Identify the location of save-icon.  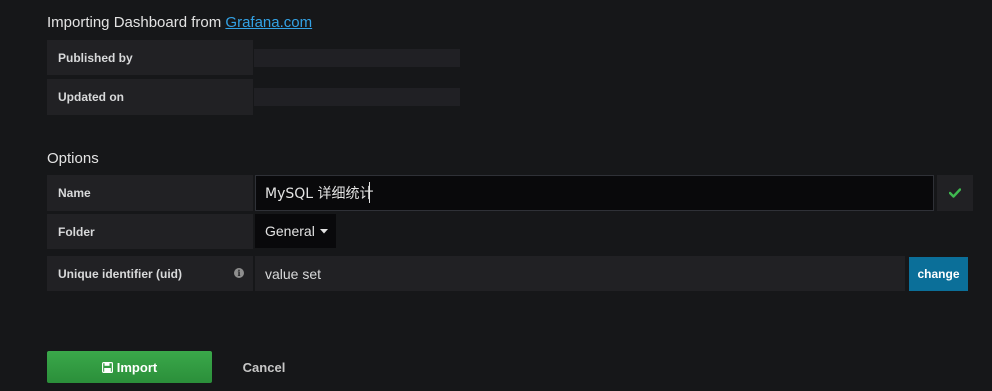
(107, 367).